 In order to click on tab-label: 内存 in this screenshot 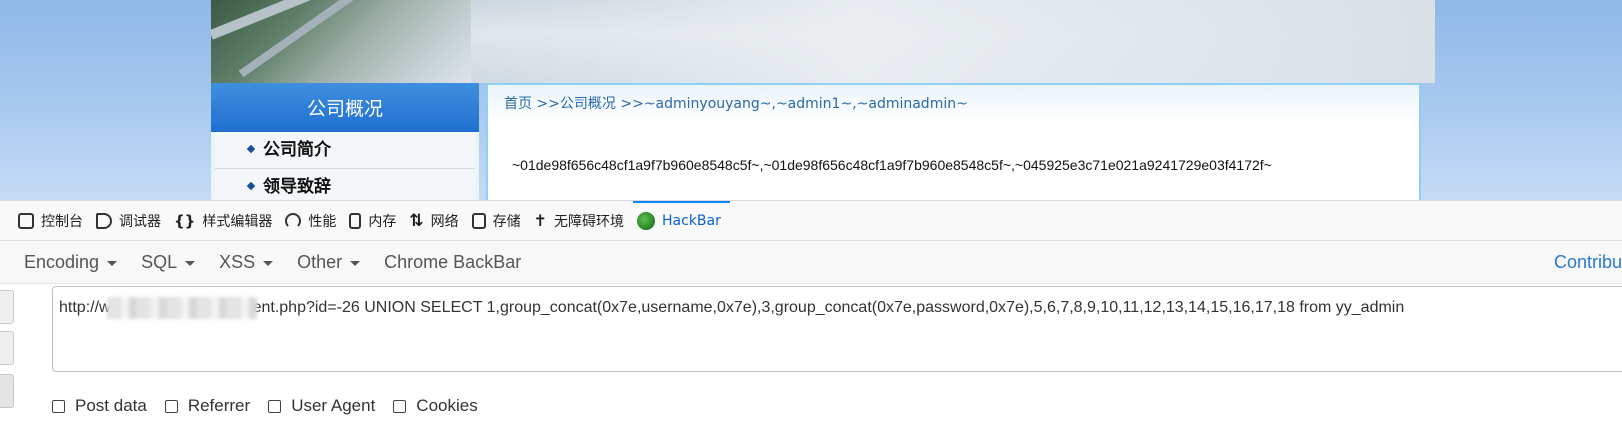, I will do `click(382, 221)`.